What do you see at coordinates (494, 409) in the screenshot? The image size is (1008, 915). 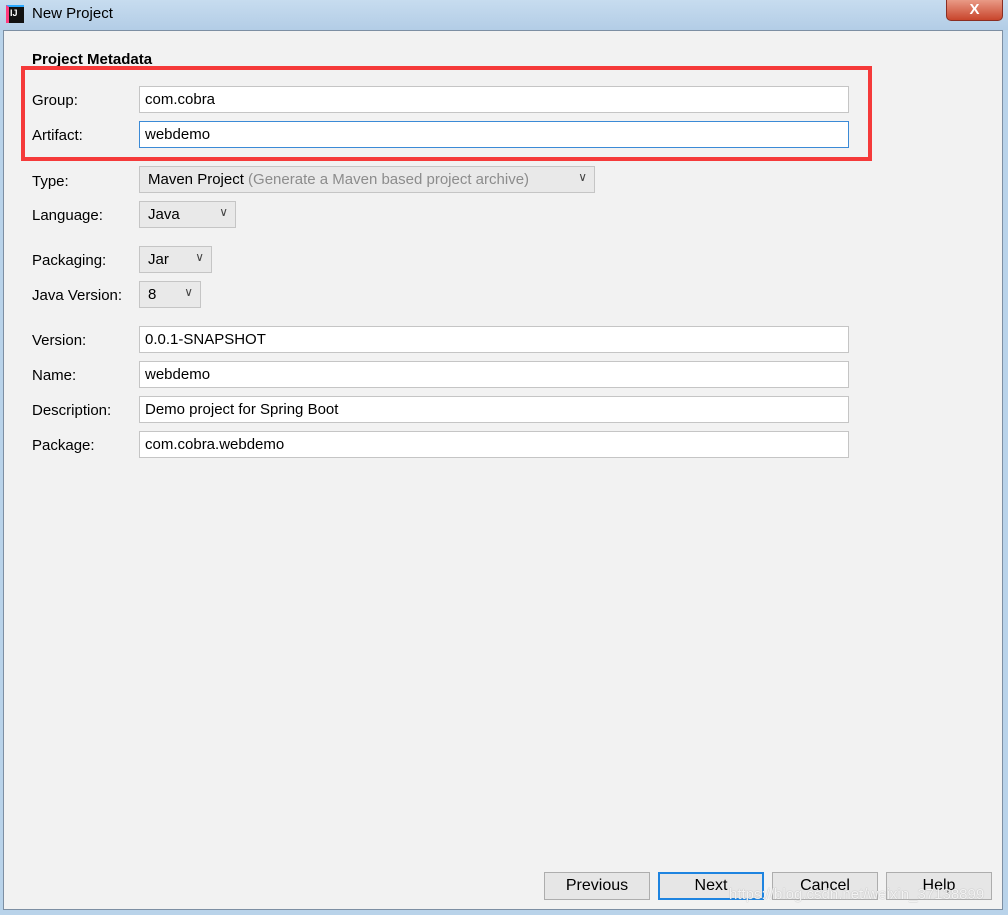 I see `description-input` at bounding box center [494, 409].